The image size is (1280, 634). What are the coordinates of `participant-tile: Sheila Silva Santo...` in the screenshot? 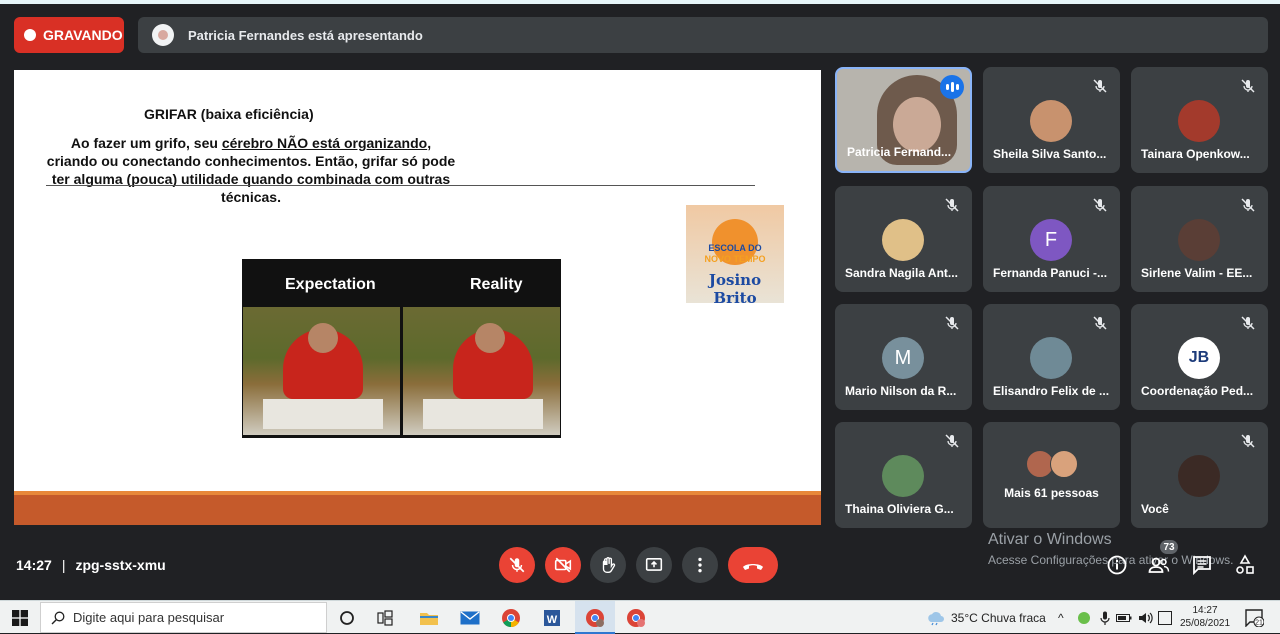 It's located at (1051, 120).